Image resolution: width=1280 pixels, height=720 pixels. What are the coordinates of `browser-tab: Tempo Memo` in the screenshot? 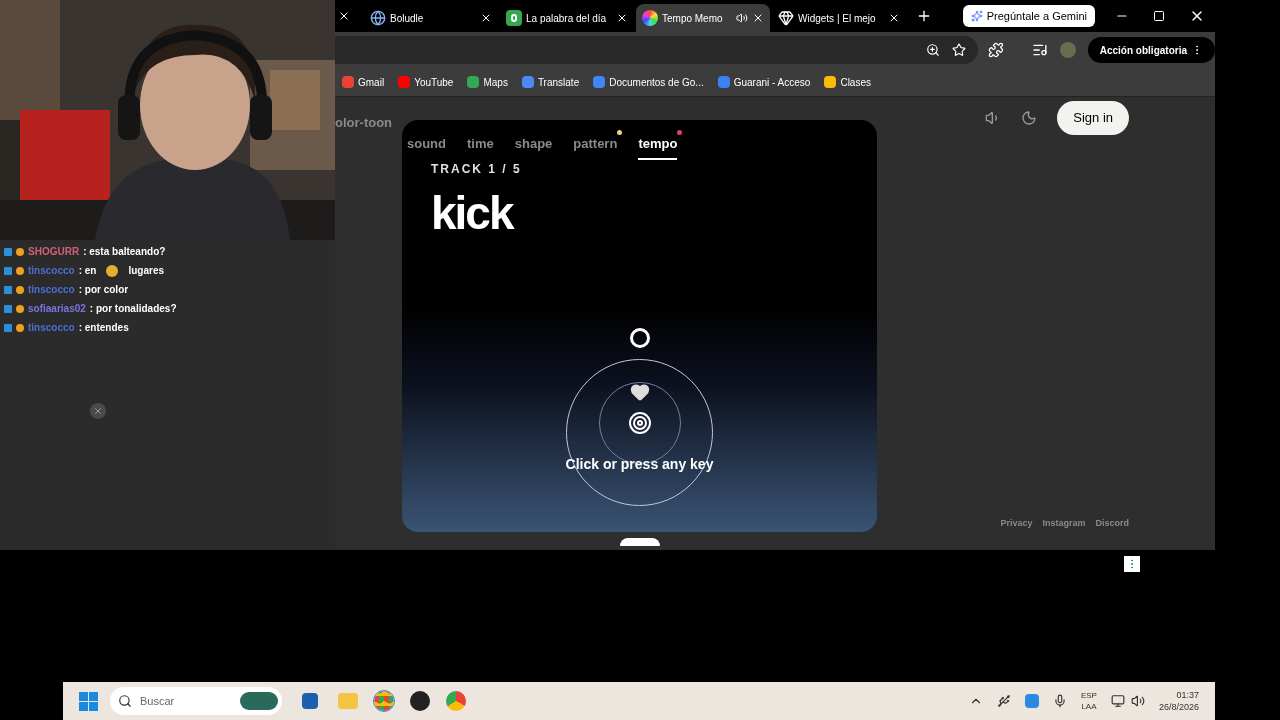 It's located at (703, 18).